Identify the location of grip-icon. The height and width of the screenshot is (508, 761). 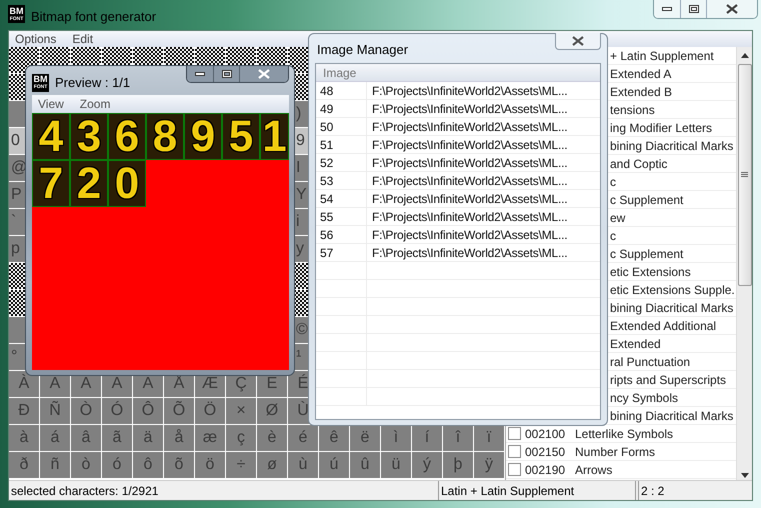
(744, 175).